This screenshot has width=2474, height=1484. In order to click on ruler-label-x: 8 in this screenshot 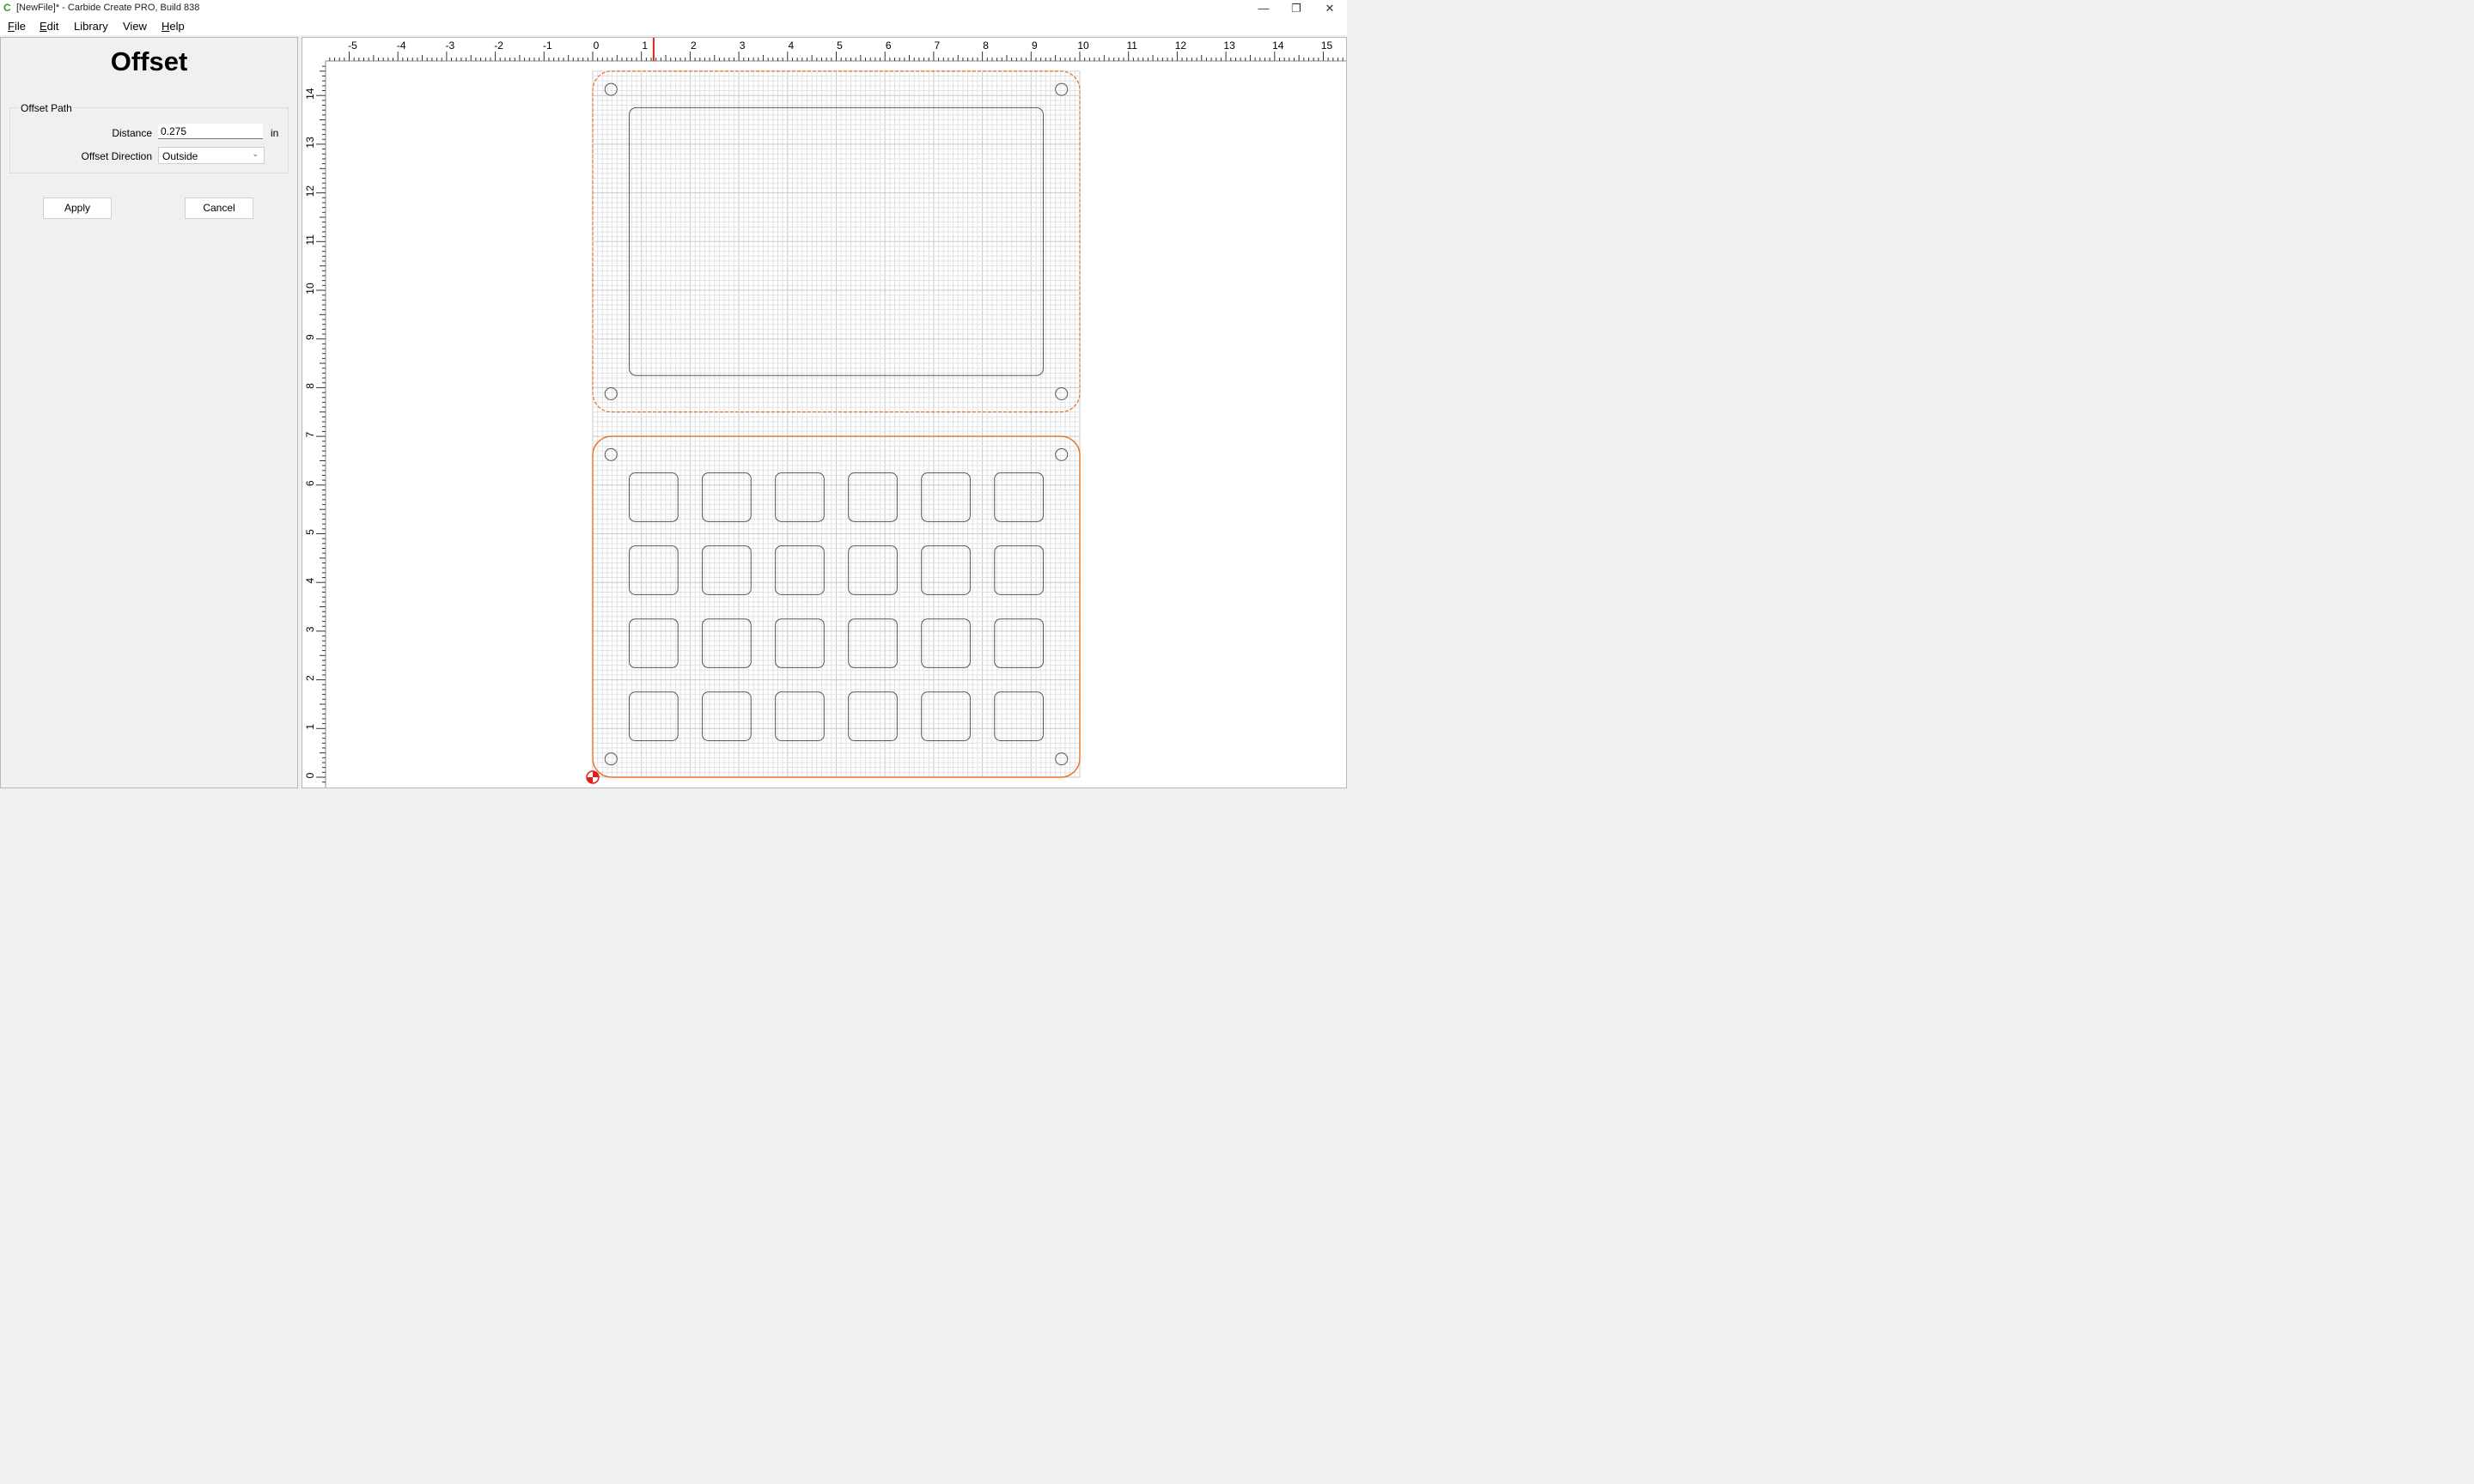, I will do `click(986, 46)`.